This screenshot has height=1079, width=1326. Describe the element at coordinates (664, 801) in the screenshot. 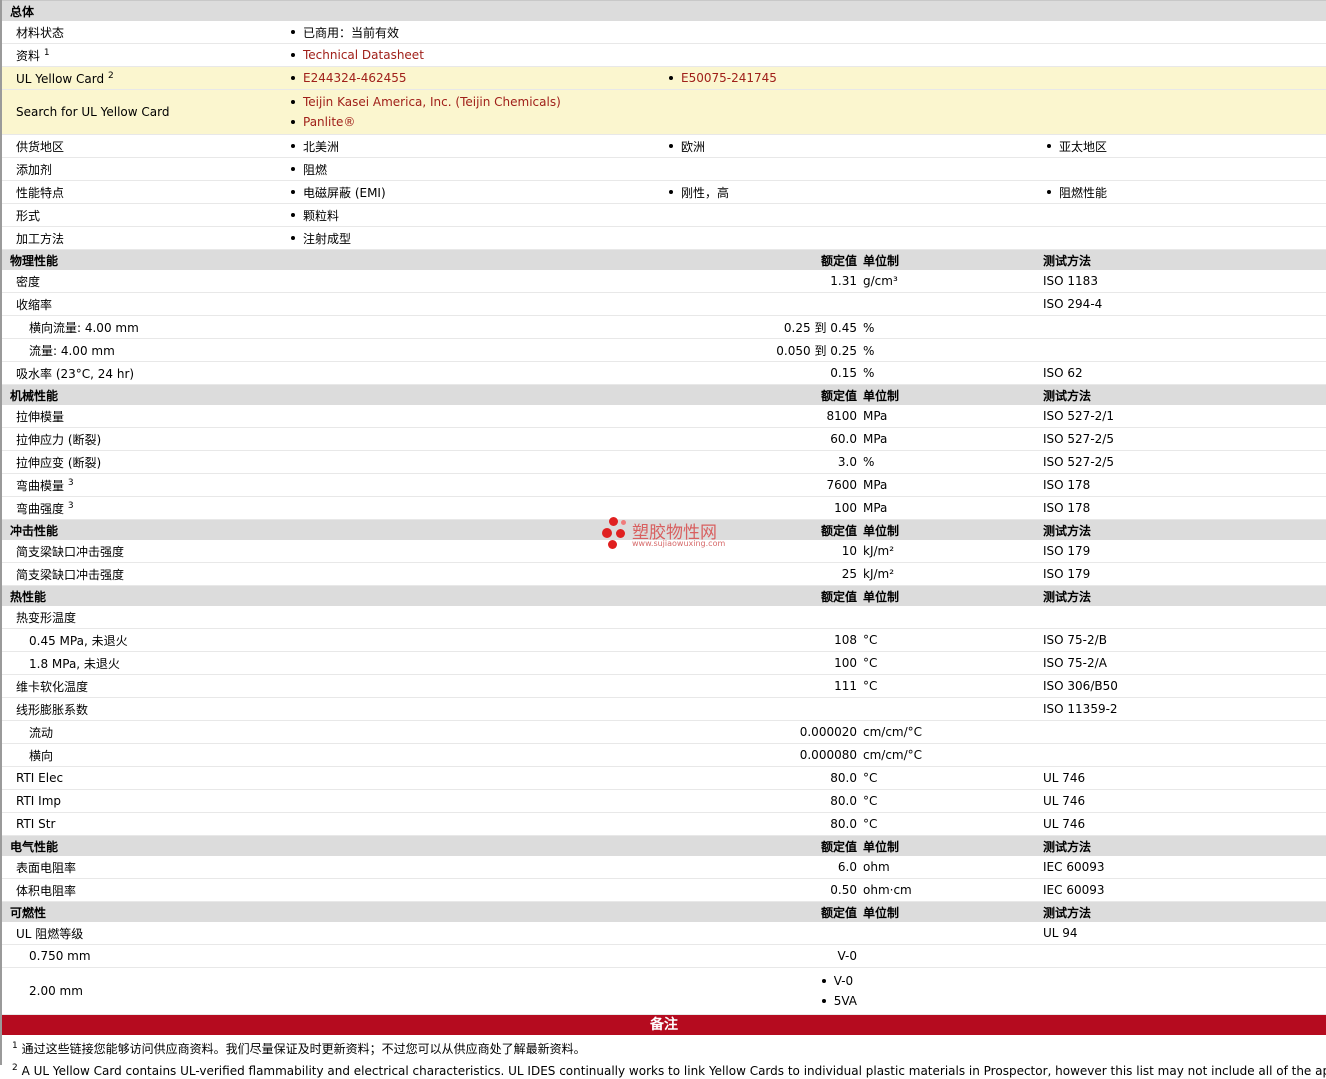

I see `property-row: RTI Imp 80.0 °C UL 746` at that location.